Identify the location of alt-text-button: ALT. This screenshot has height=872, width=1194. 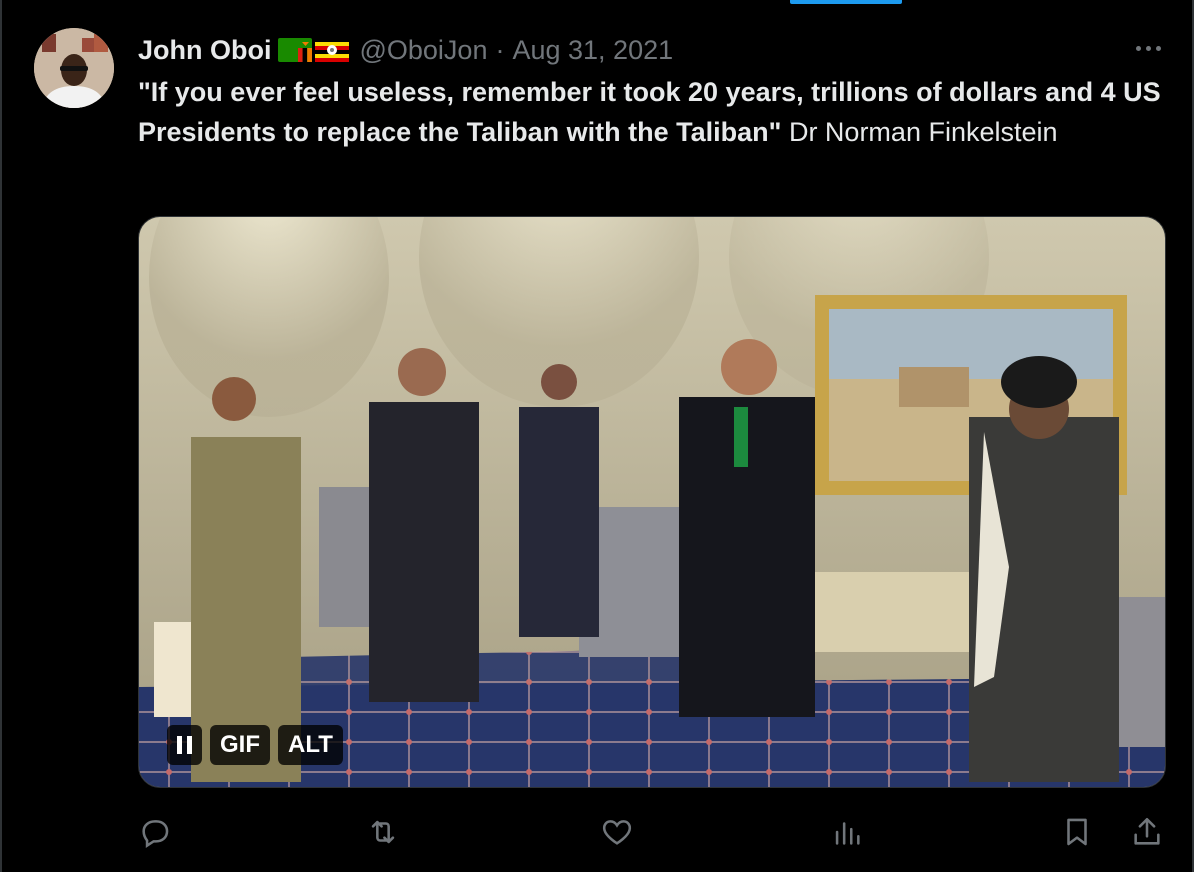
(310, 745).